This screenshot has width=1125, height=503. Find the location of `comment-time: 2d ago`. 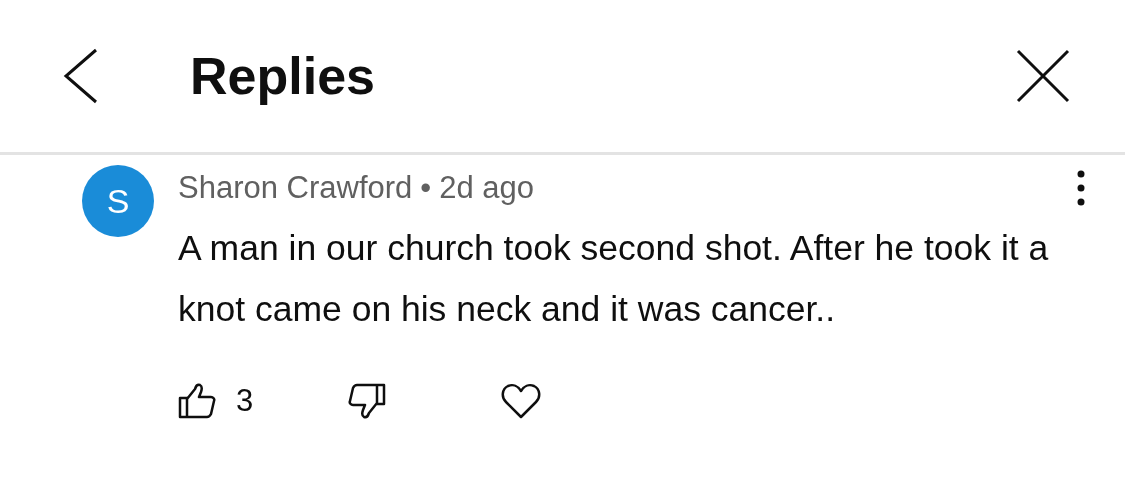

comment-time: 2d ago is located at coordinates (487, 188).